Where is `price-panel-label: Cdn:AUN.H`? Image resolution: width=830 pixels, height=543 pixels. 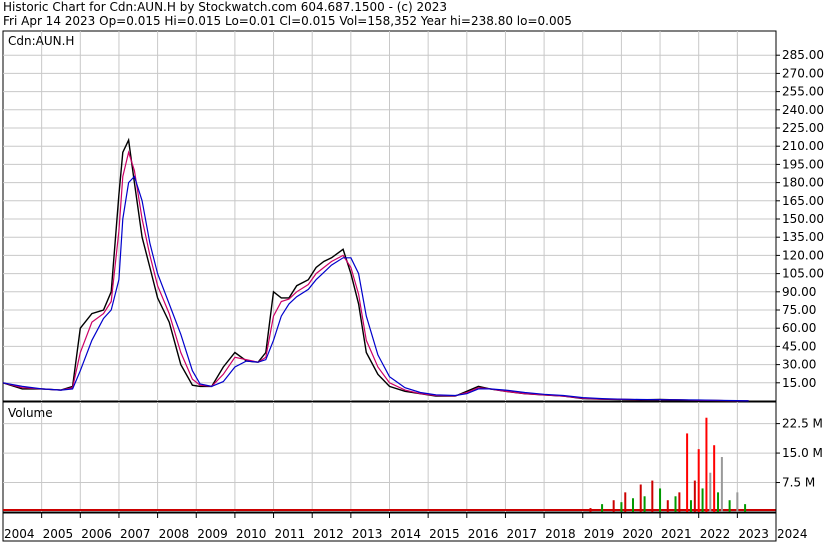 price-panel-label: Cdn:AUN.H is located at coordinates (41, 41).